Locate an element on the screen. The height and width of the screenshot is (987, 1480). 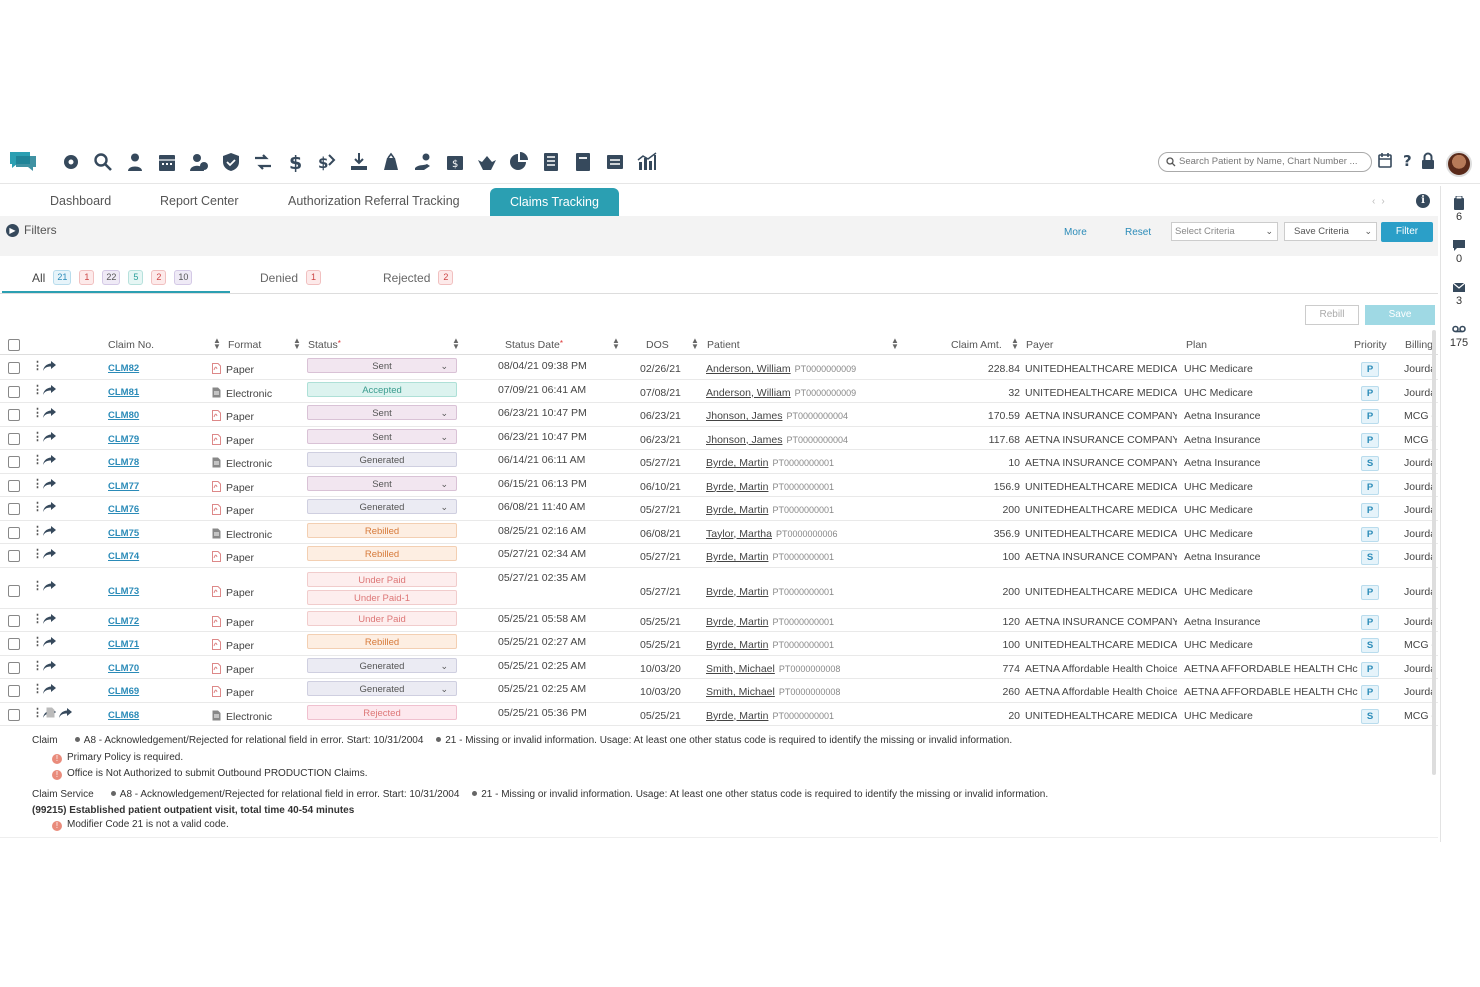
app-logo-icon is located at coordinates (22, 161).